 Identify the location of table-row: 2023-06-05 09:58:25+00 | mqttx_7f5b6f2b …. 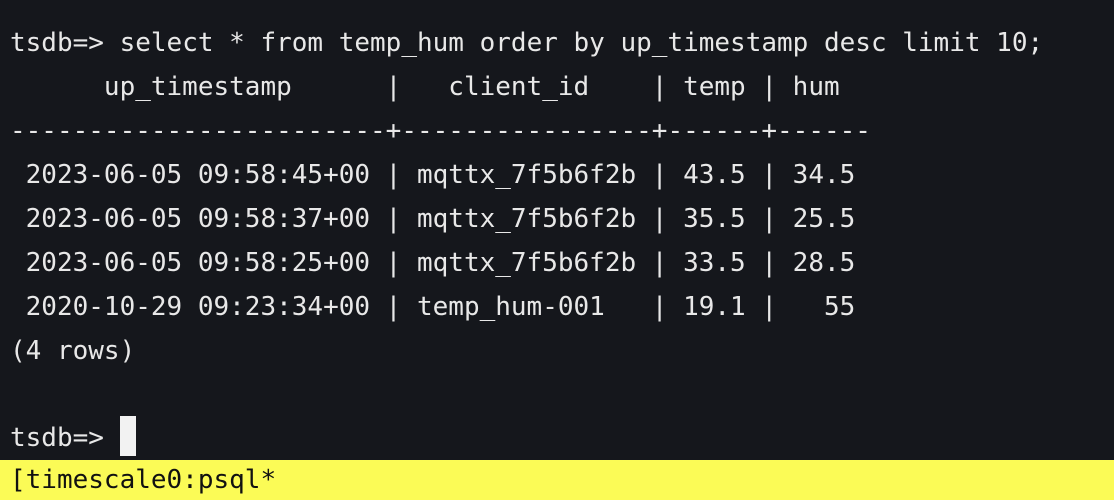
(433, 263).